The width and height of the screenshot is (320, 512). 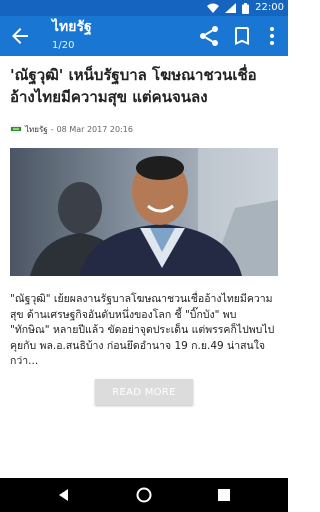 I want to click on signal-icon, so click(x=231, y=8).